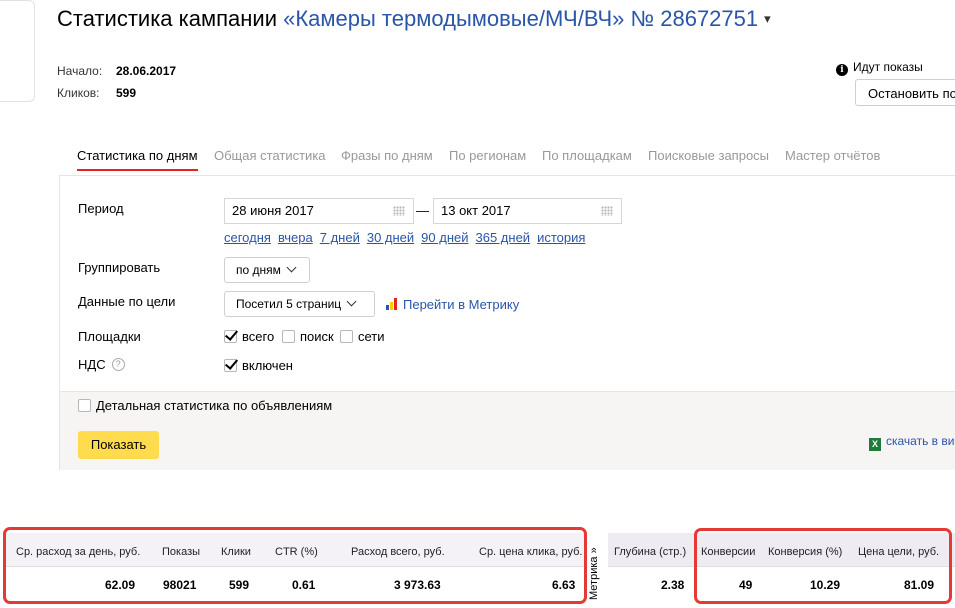 The width and height of the screenshot is (955, 608). I want to click on tab-by-region: По регионам, so click(487, 155).